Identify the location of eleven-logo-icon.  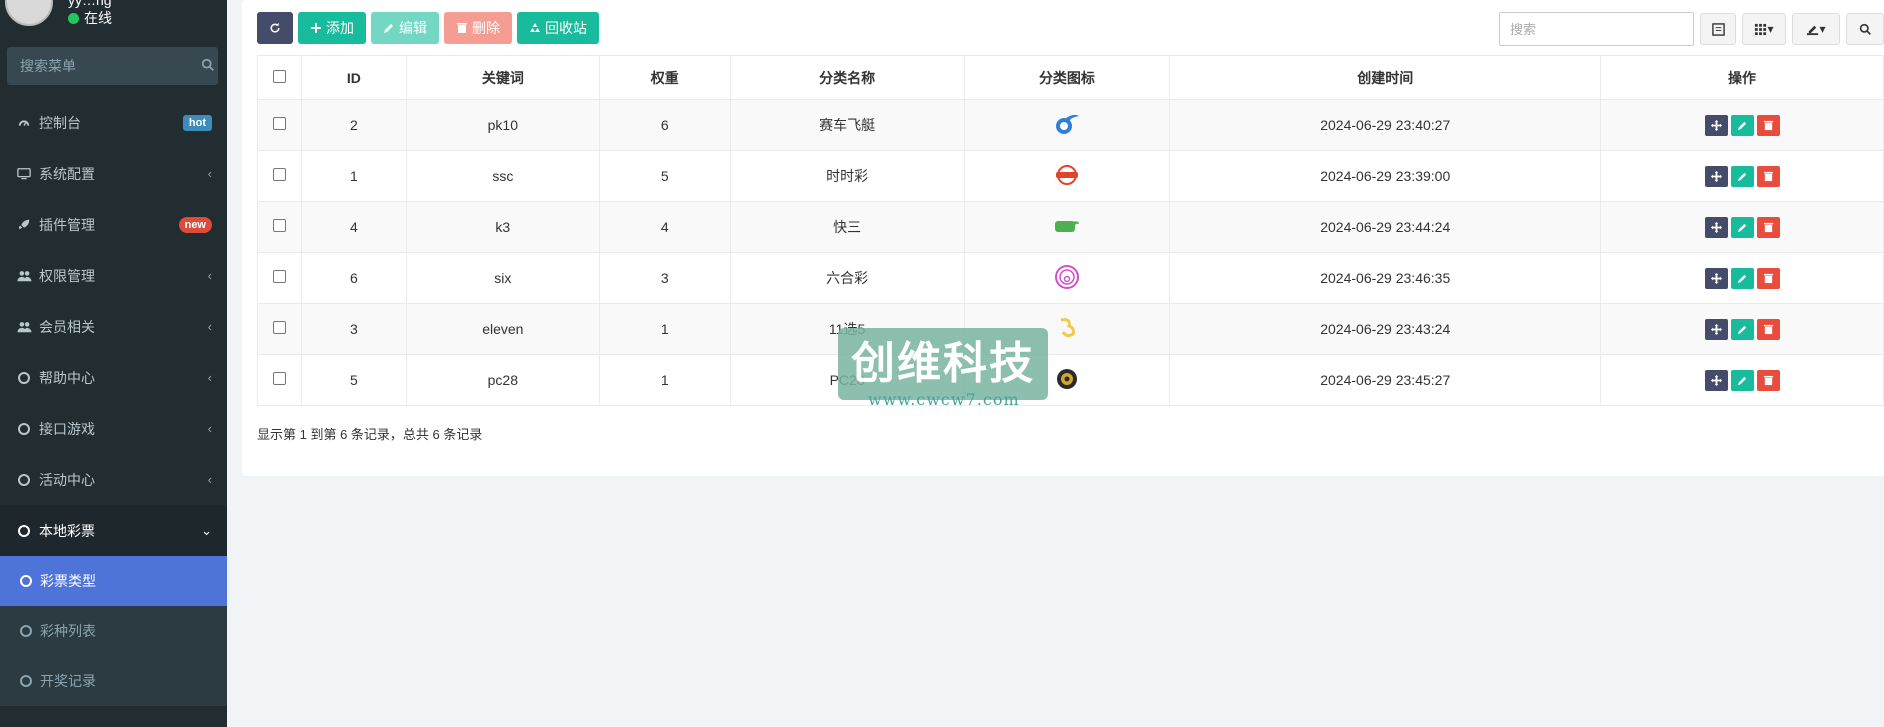
(1067, 328).